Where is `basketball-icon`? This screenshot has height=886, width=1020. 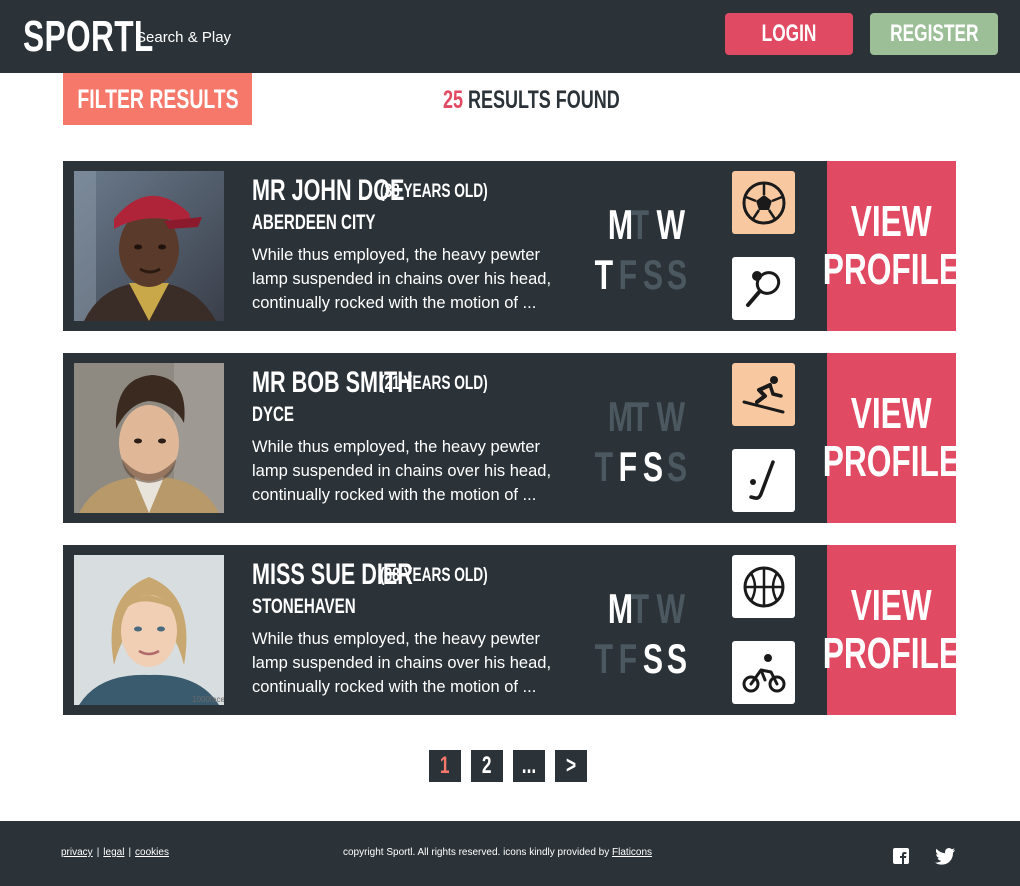
basketball-icon is located at coordinates (763, 586).